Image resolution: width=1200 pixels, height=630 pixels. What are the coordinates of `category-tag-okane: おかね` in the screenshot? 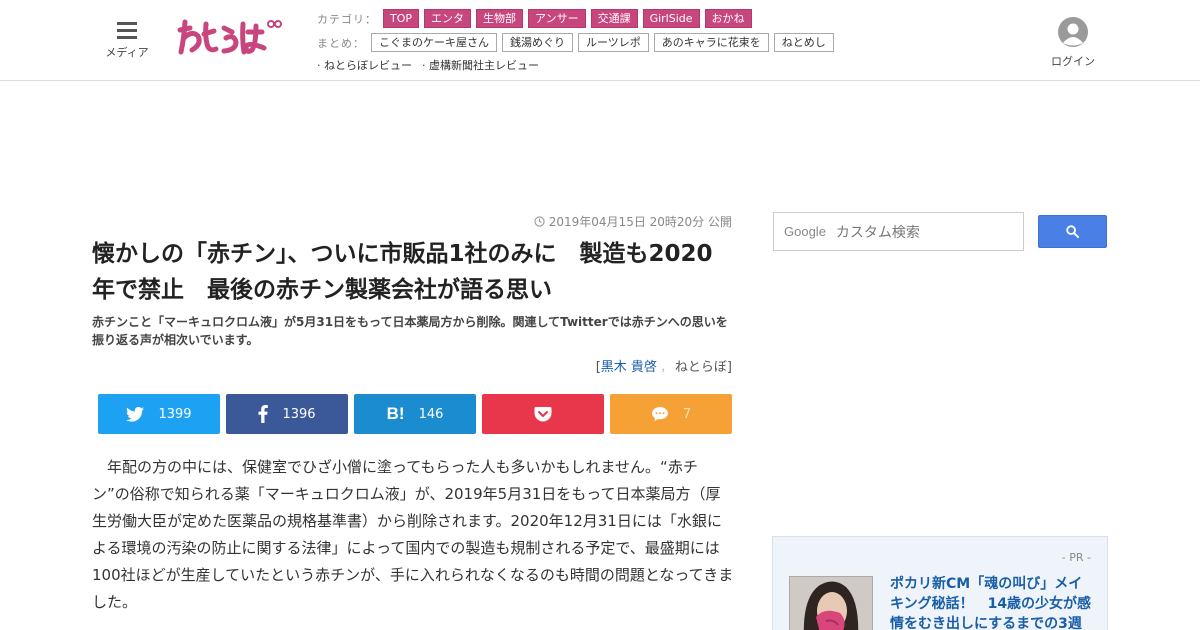 It's located at (728, 18).